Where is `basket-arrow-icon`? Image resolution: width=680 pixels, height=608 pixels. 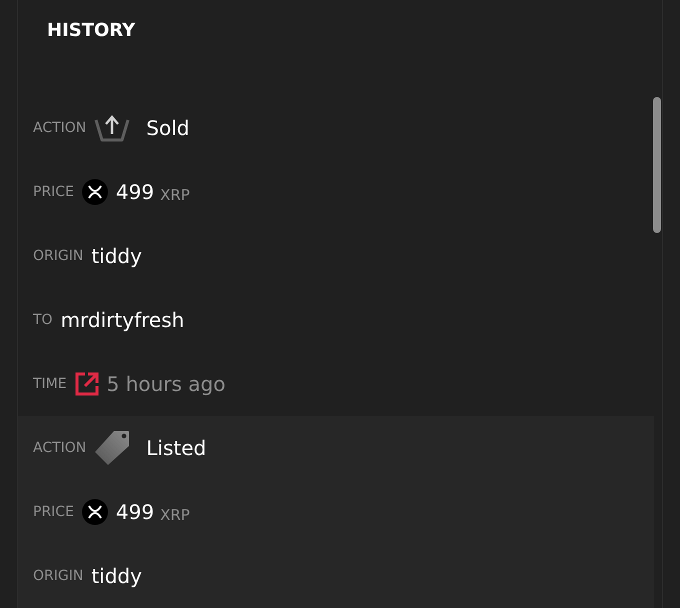
basket-arrow-icon is located at coordinates (112, 128).